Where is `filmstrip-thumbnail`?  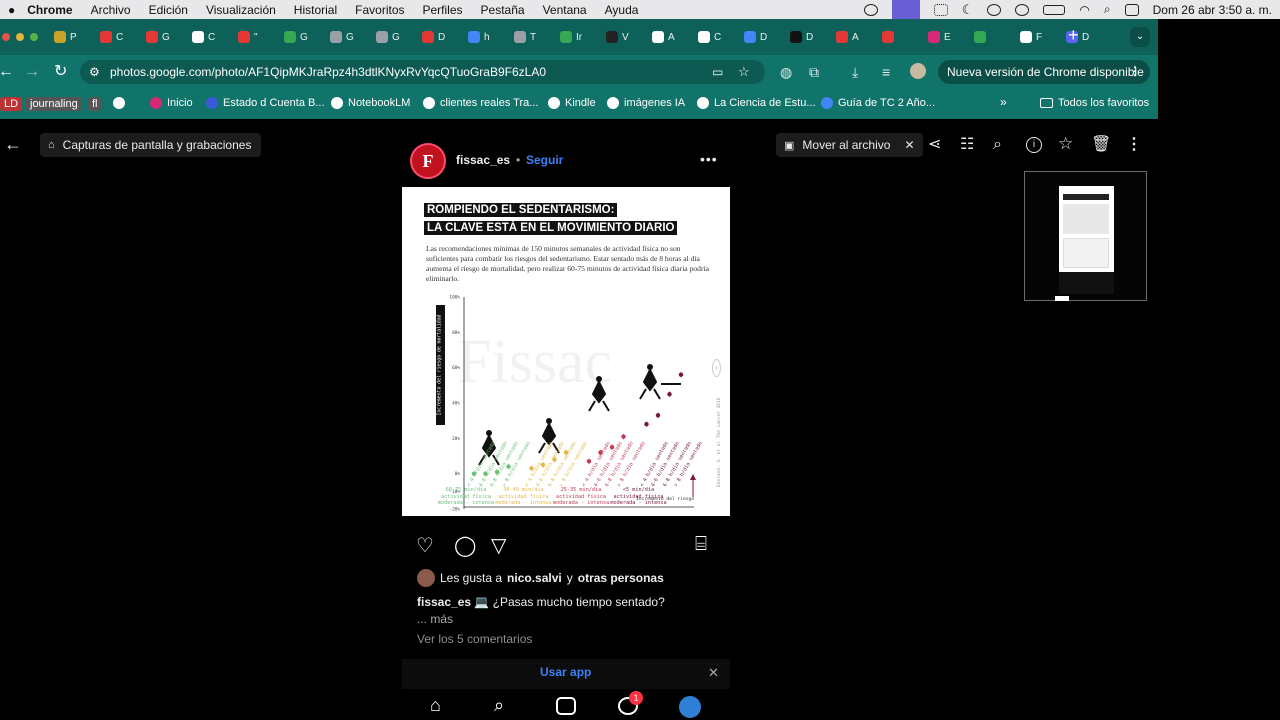 filmstrip-thumbnail is located at coordinates (1085, 236).